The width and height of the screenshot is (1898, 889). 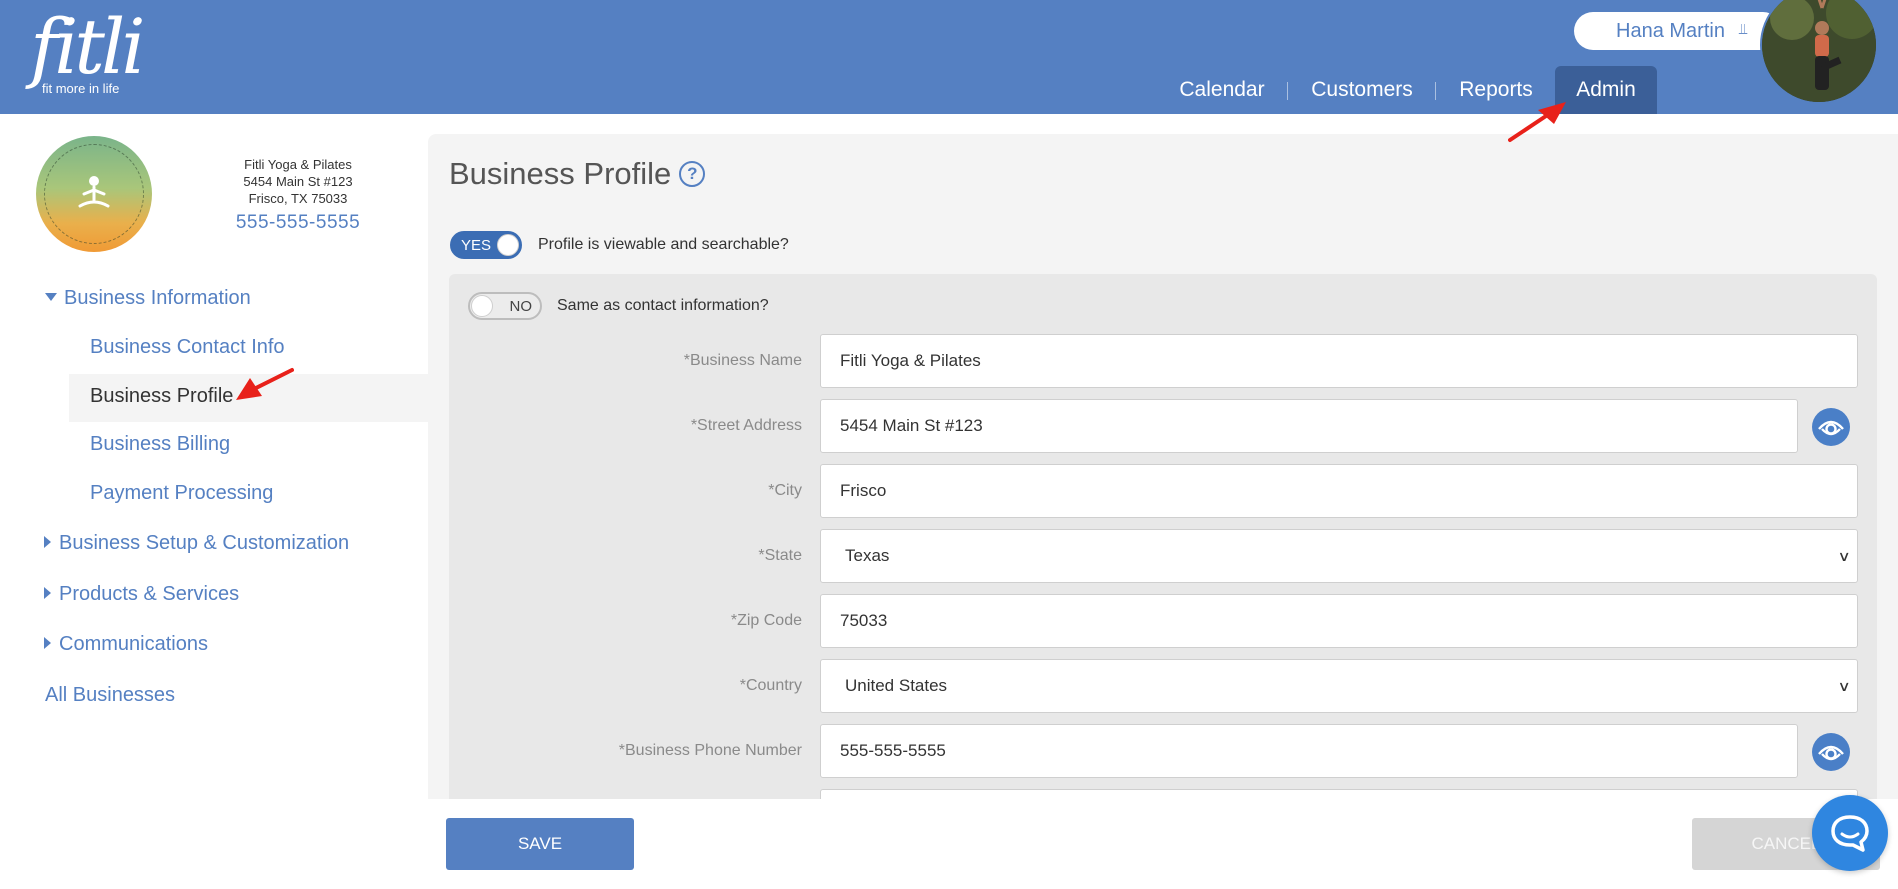 I want to click on business-logo, so click(x=94, y=194).